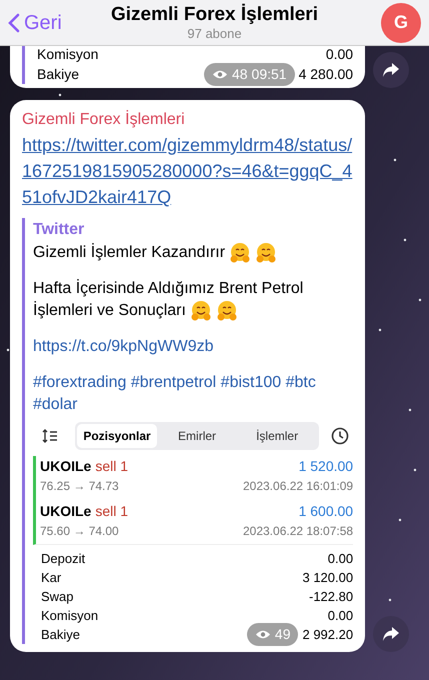 The width and height of the screenshot is (429, 680). Describe the element at coordinates (298, 531) in the screenshot. I see `trade-time: 2023.06.22 18:07:58` at that location.